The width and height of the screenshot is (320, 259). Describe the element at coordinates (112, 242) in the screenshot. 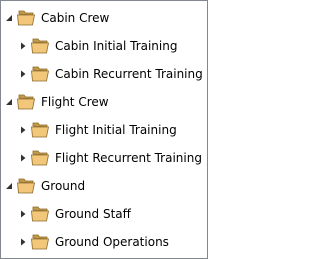

I see `tree-node-label: Ground Operations` at that location.